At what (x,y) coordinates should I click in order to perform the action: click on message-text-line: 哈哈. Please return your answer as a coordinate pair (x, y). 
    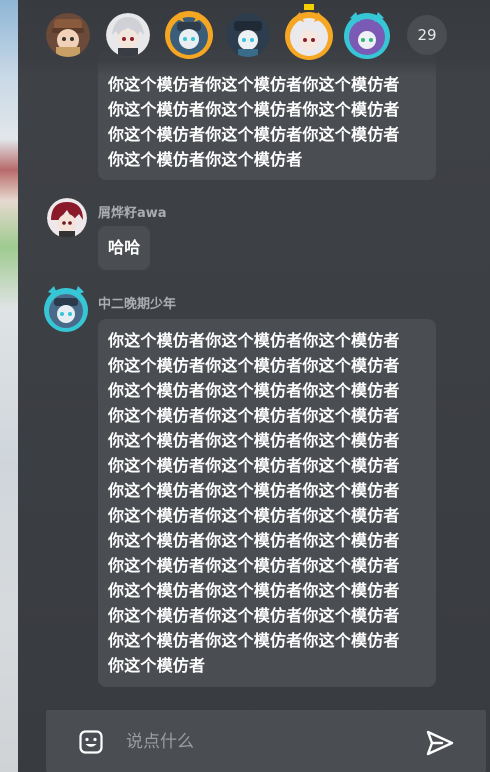
    Looking at the image, I should click on (124, 247).